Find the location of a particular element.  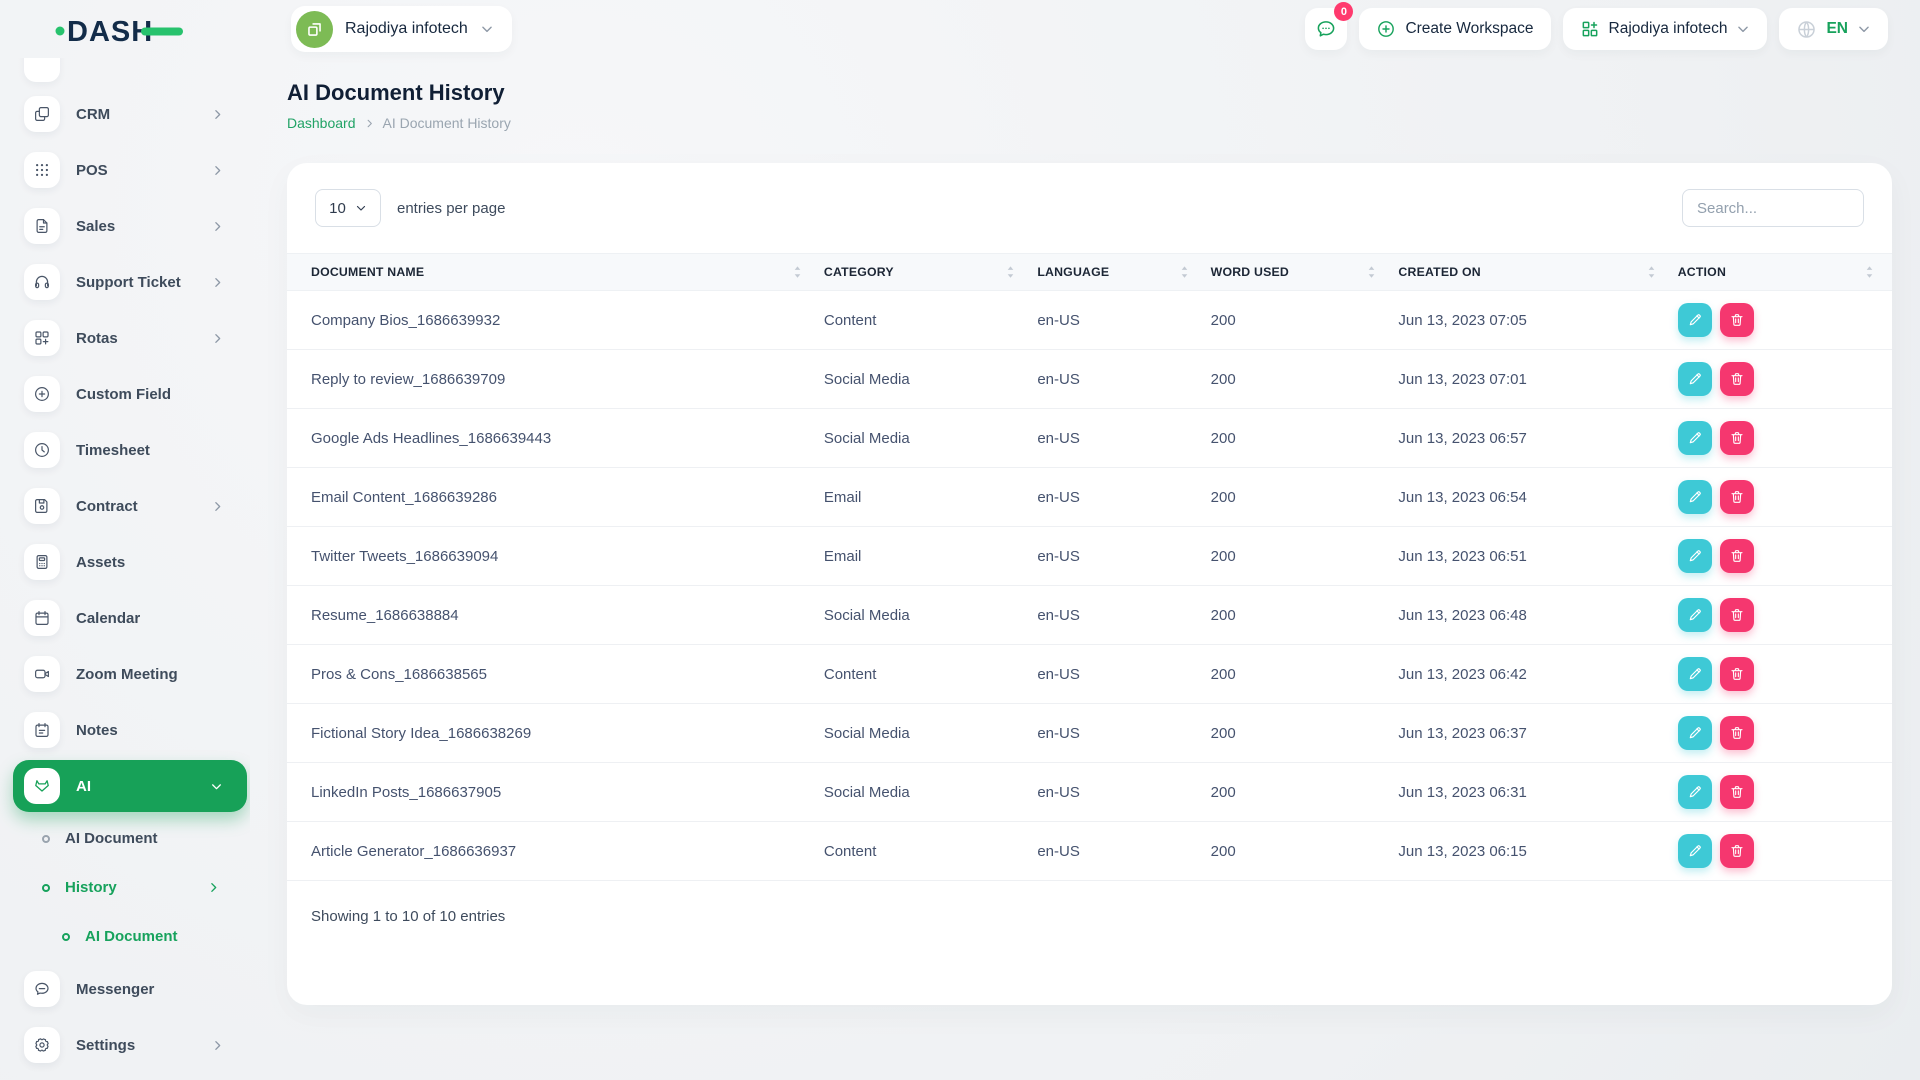

dash-logo: DASH is located at coordinates (120, 30).